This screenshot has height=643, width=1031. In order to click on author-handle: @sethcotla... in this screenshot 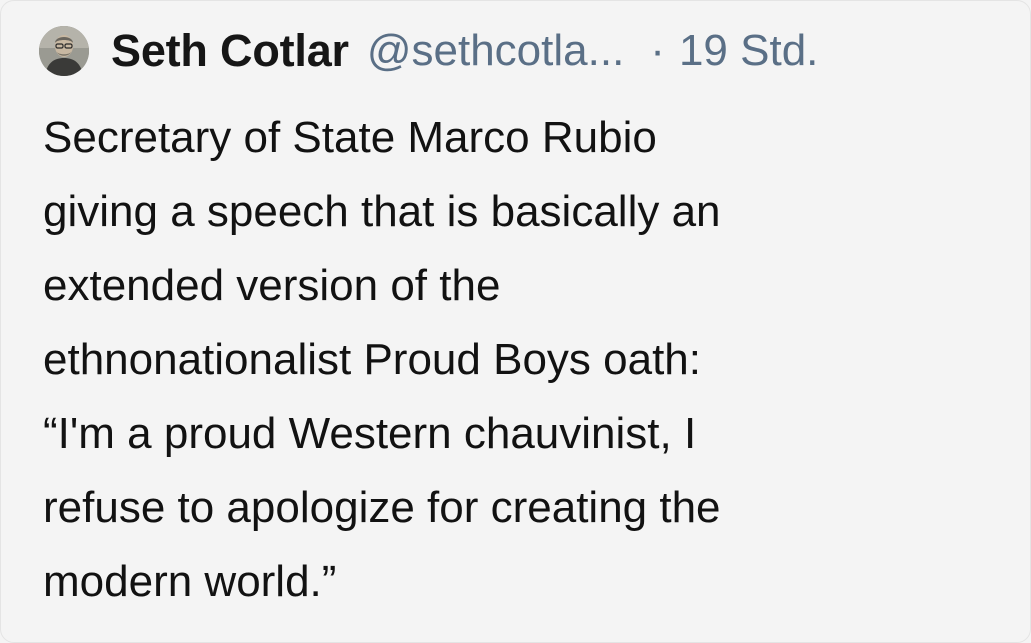, I will do `click(495, 51)`.